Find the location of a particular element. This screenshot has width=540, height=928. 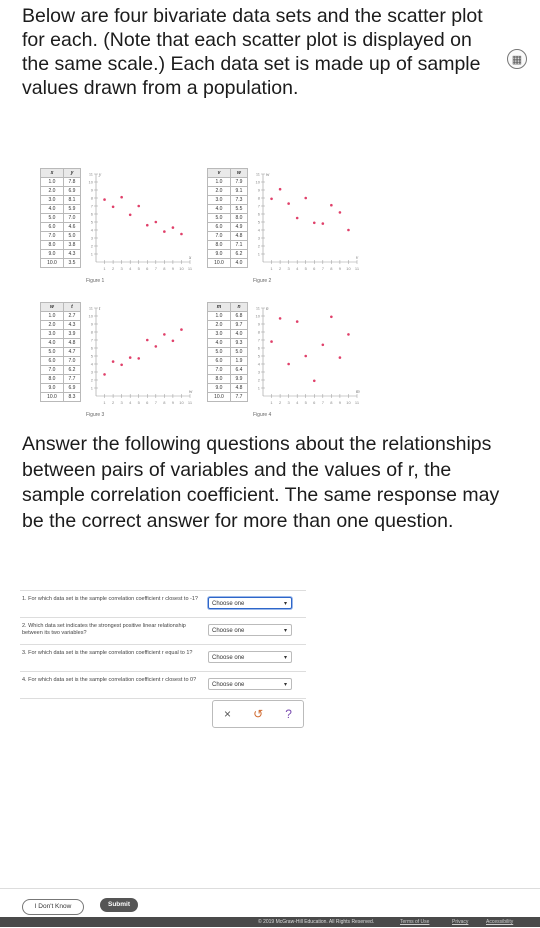

table-row: 2.0 9.1 is located at coordinates (228, 191).